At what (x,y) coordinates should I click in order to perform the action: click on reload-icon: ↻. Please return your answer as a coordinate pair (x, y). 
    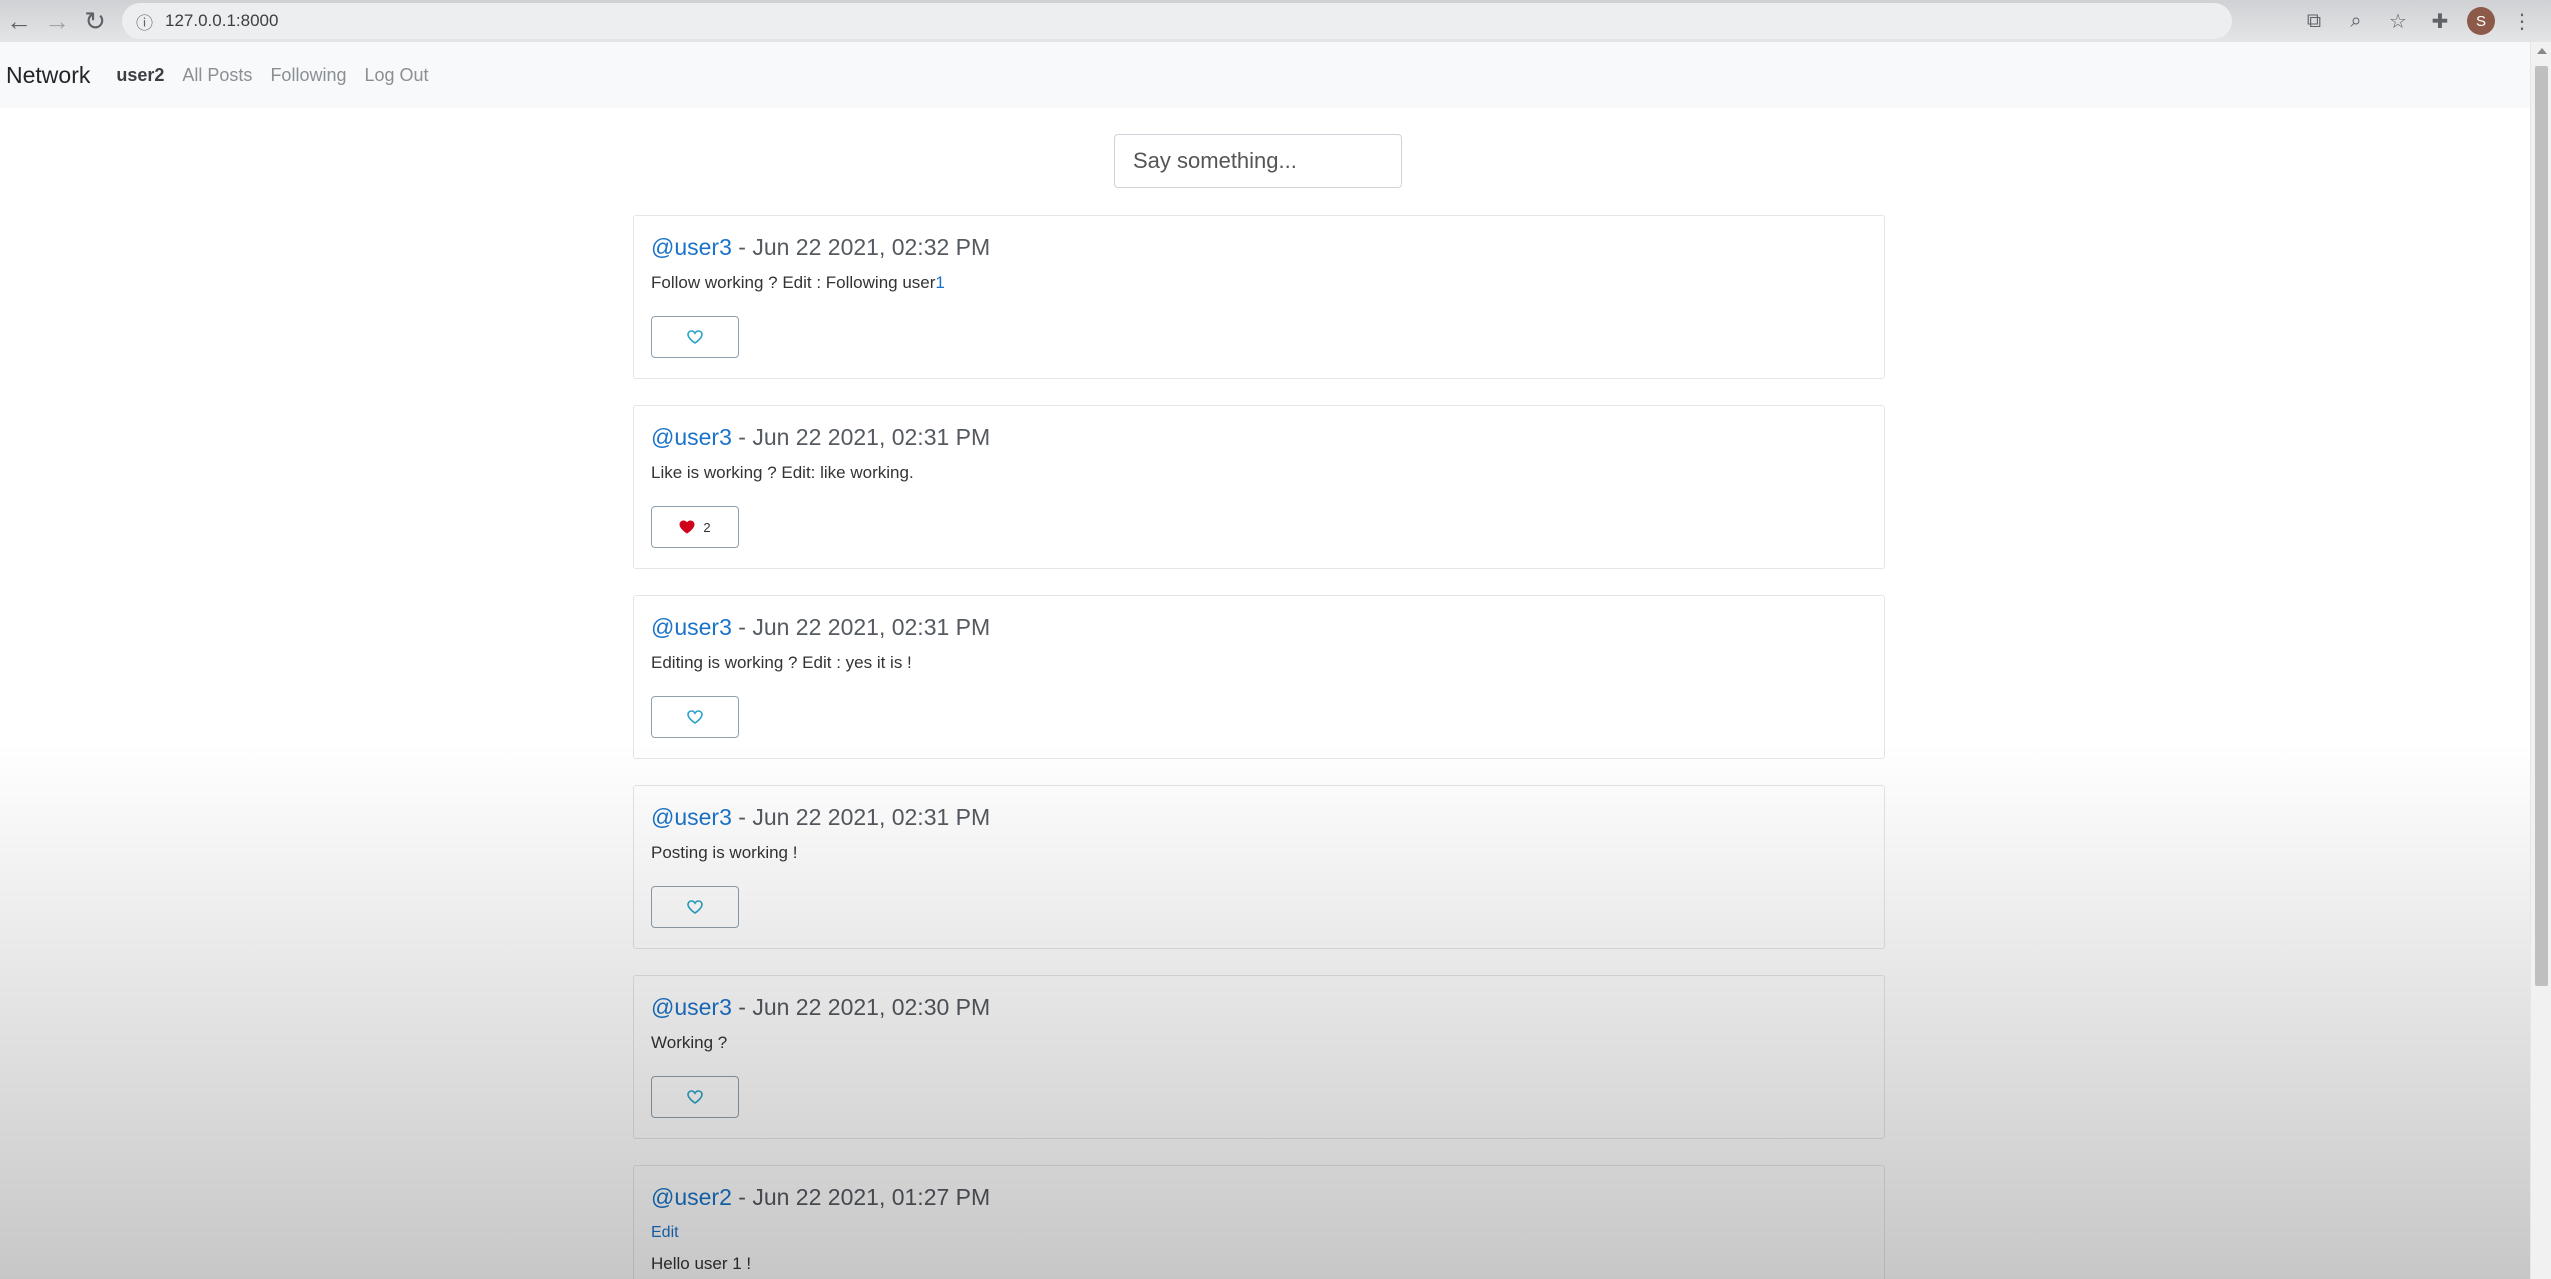
    Looking at the image, I should click on (95, 21).